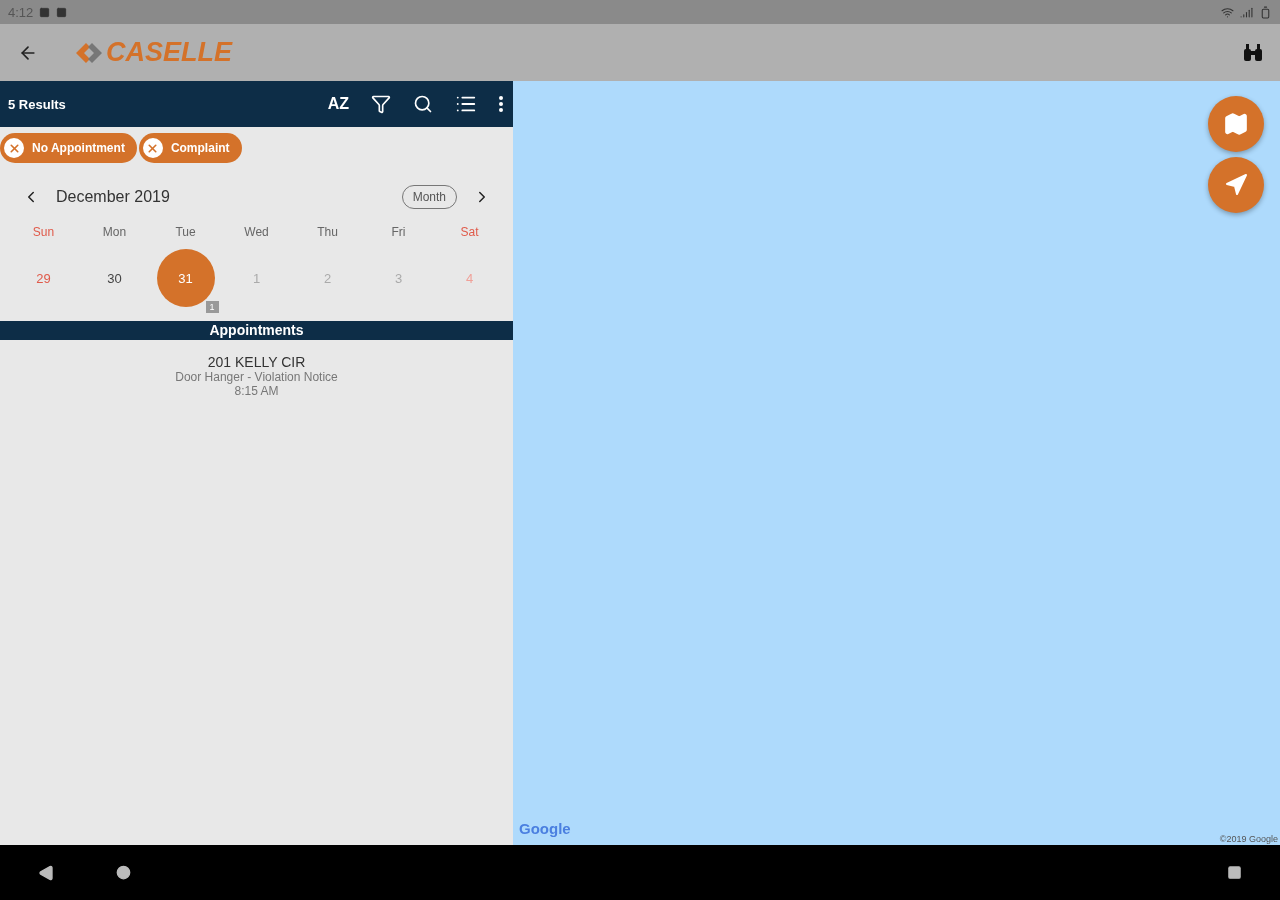  I want to click on map-button, so click(1236, 124).